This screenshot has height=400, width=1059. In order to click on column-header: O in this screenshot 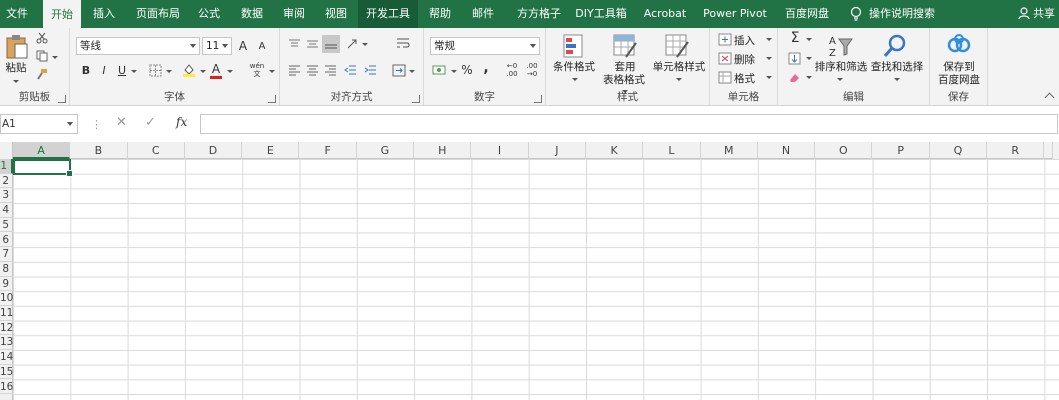, I will do `click(844, 150)`.